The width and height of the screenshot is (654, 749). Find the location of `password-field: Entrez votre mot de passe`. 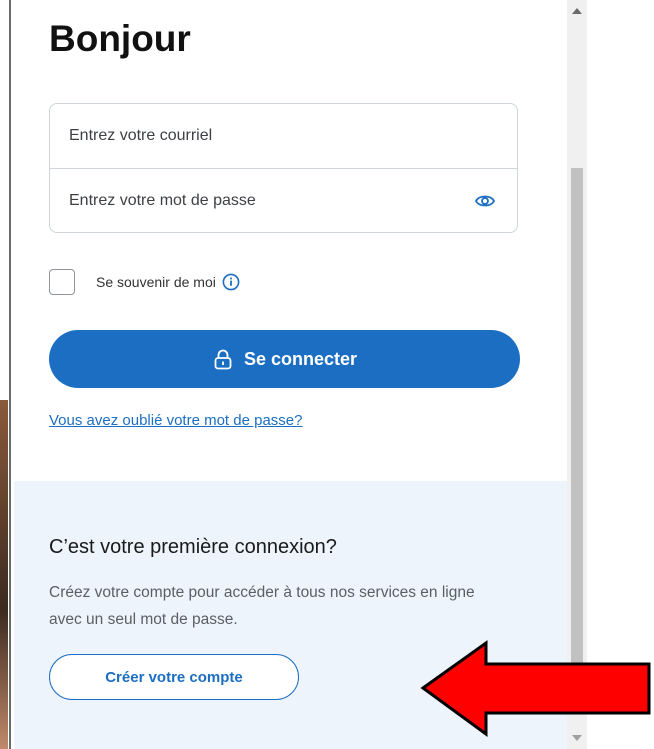

password-field: Entrez votre mot de passe is located at coordinates (283, 201).